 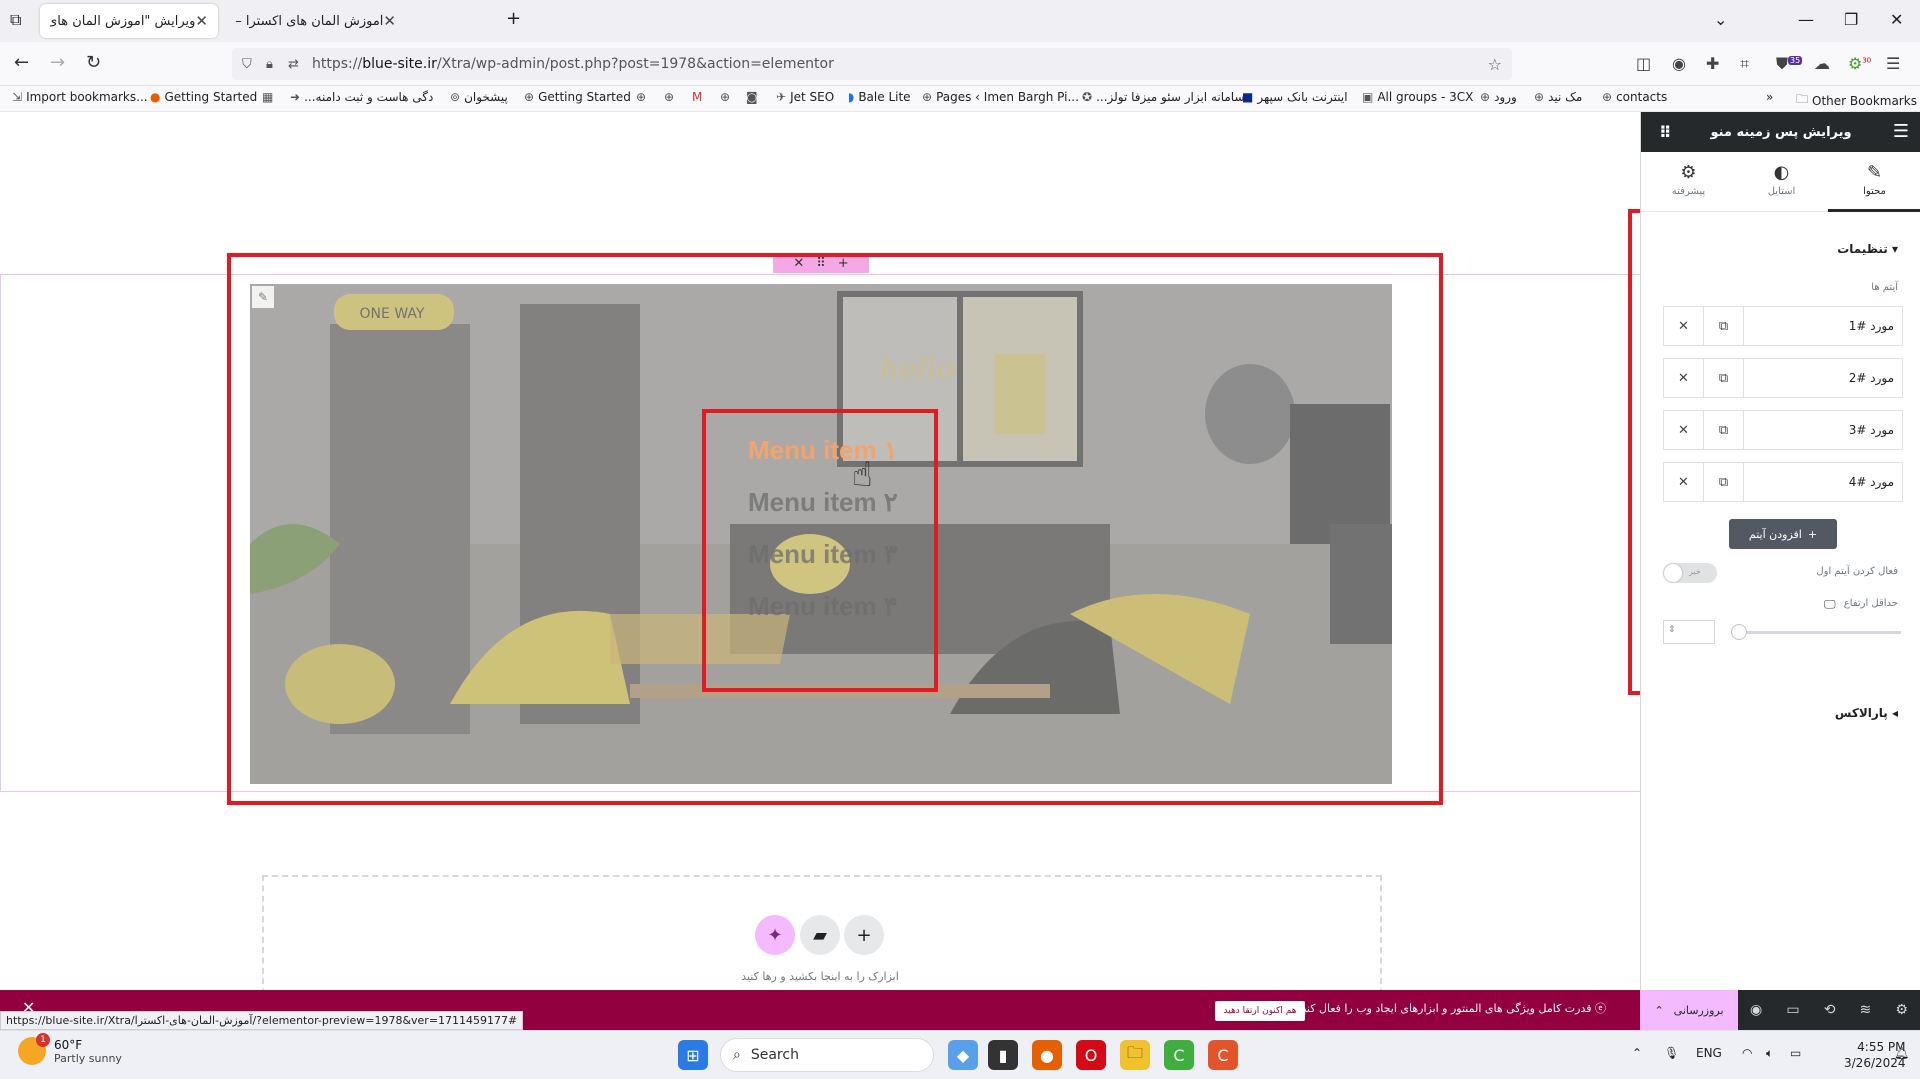 I want to click on file-explorer-icon: 🗀, so click(x=1135, y=1055).